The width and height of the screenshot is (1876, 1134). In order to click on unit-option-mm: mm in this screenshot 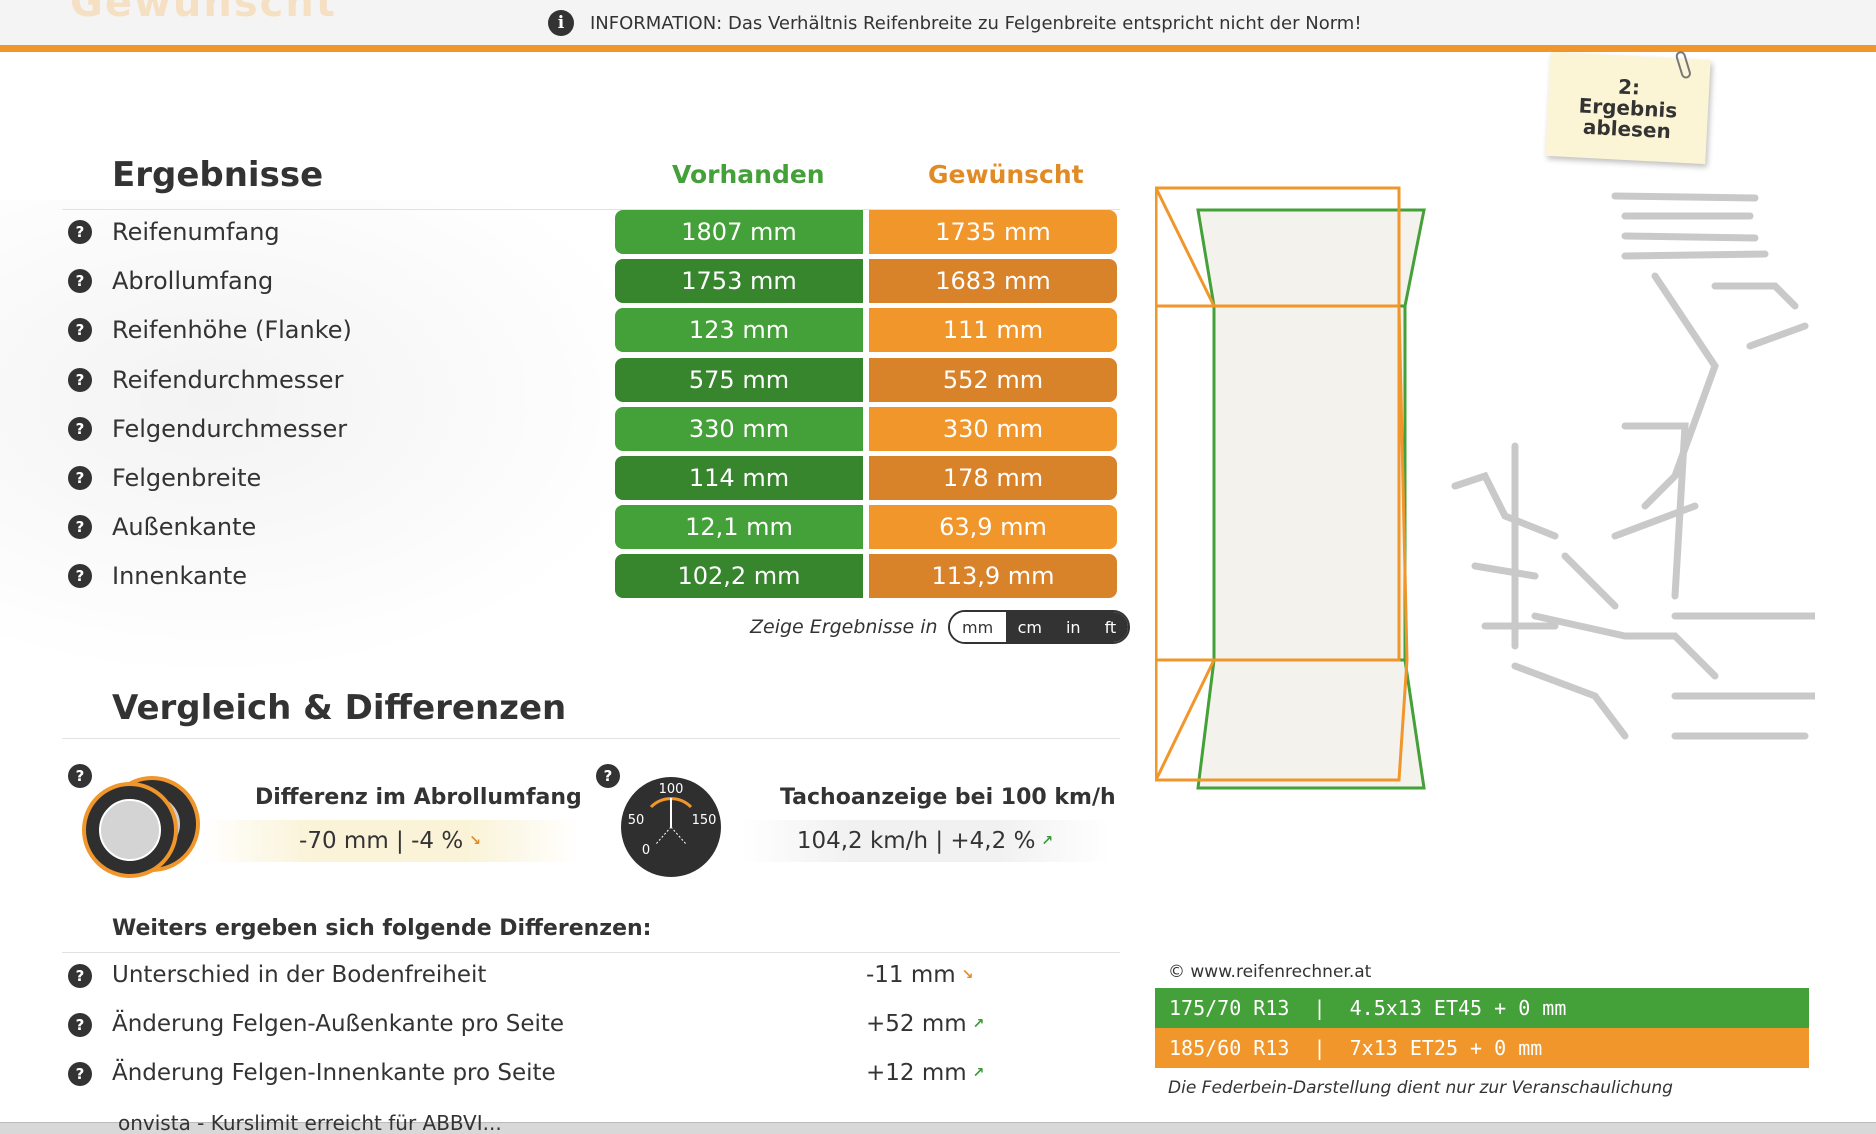, I will do `click(977, 627)`.